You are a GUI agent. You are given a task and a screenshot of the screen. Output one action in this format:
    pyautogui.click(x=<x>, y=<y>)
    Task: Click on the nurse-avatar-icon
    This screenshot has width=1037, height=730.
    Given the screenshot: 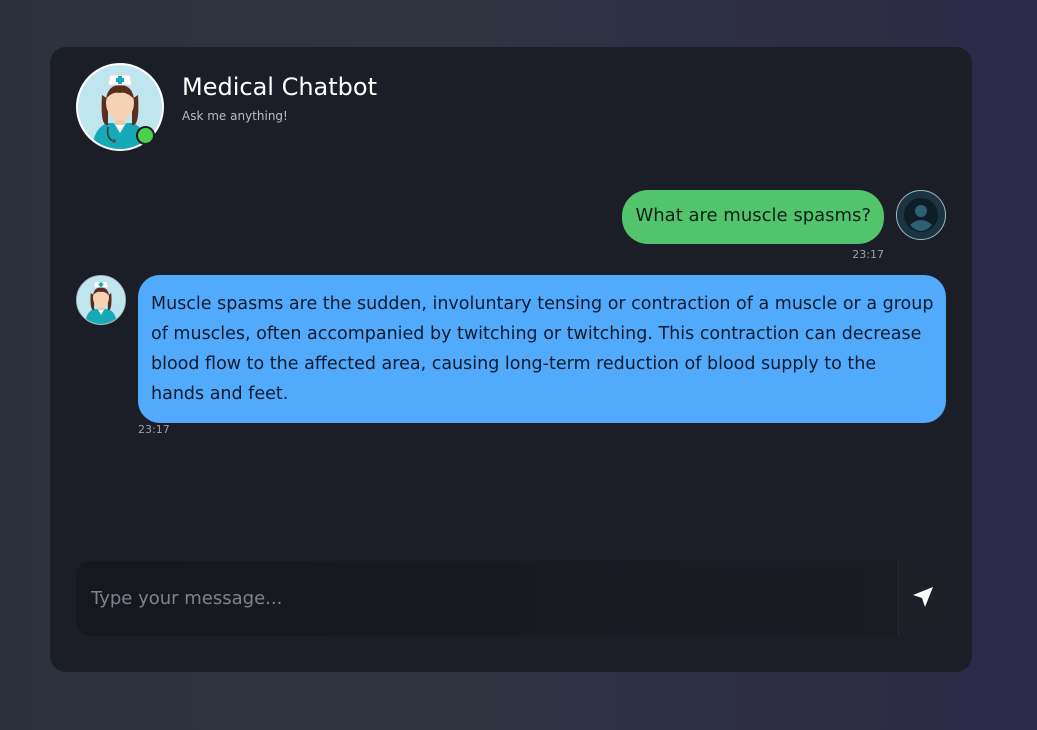 What is the action you would take?
    pyautogui.click(x=101, y=300)
    